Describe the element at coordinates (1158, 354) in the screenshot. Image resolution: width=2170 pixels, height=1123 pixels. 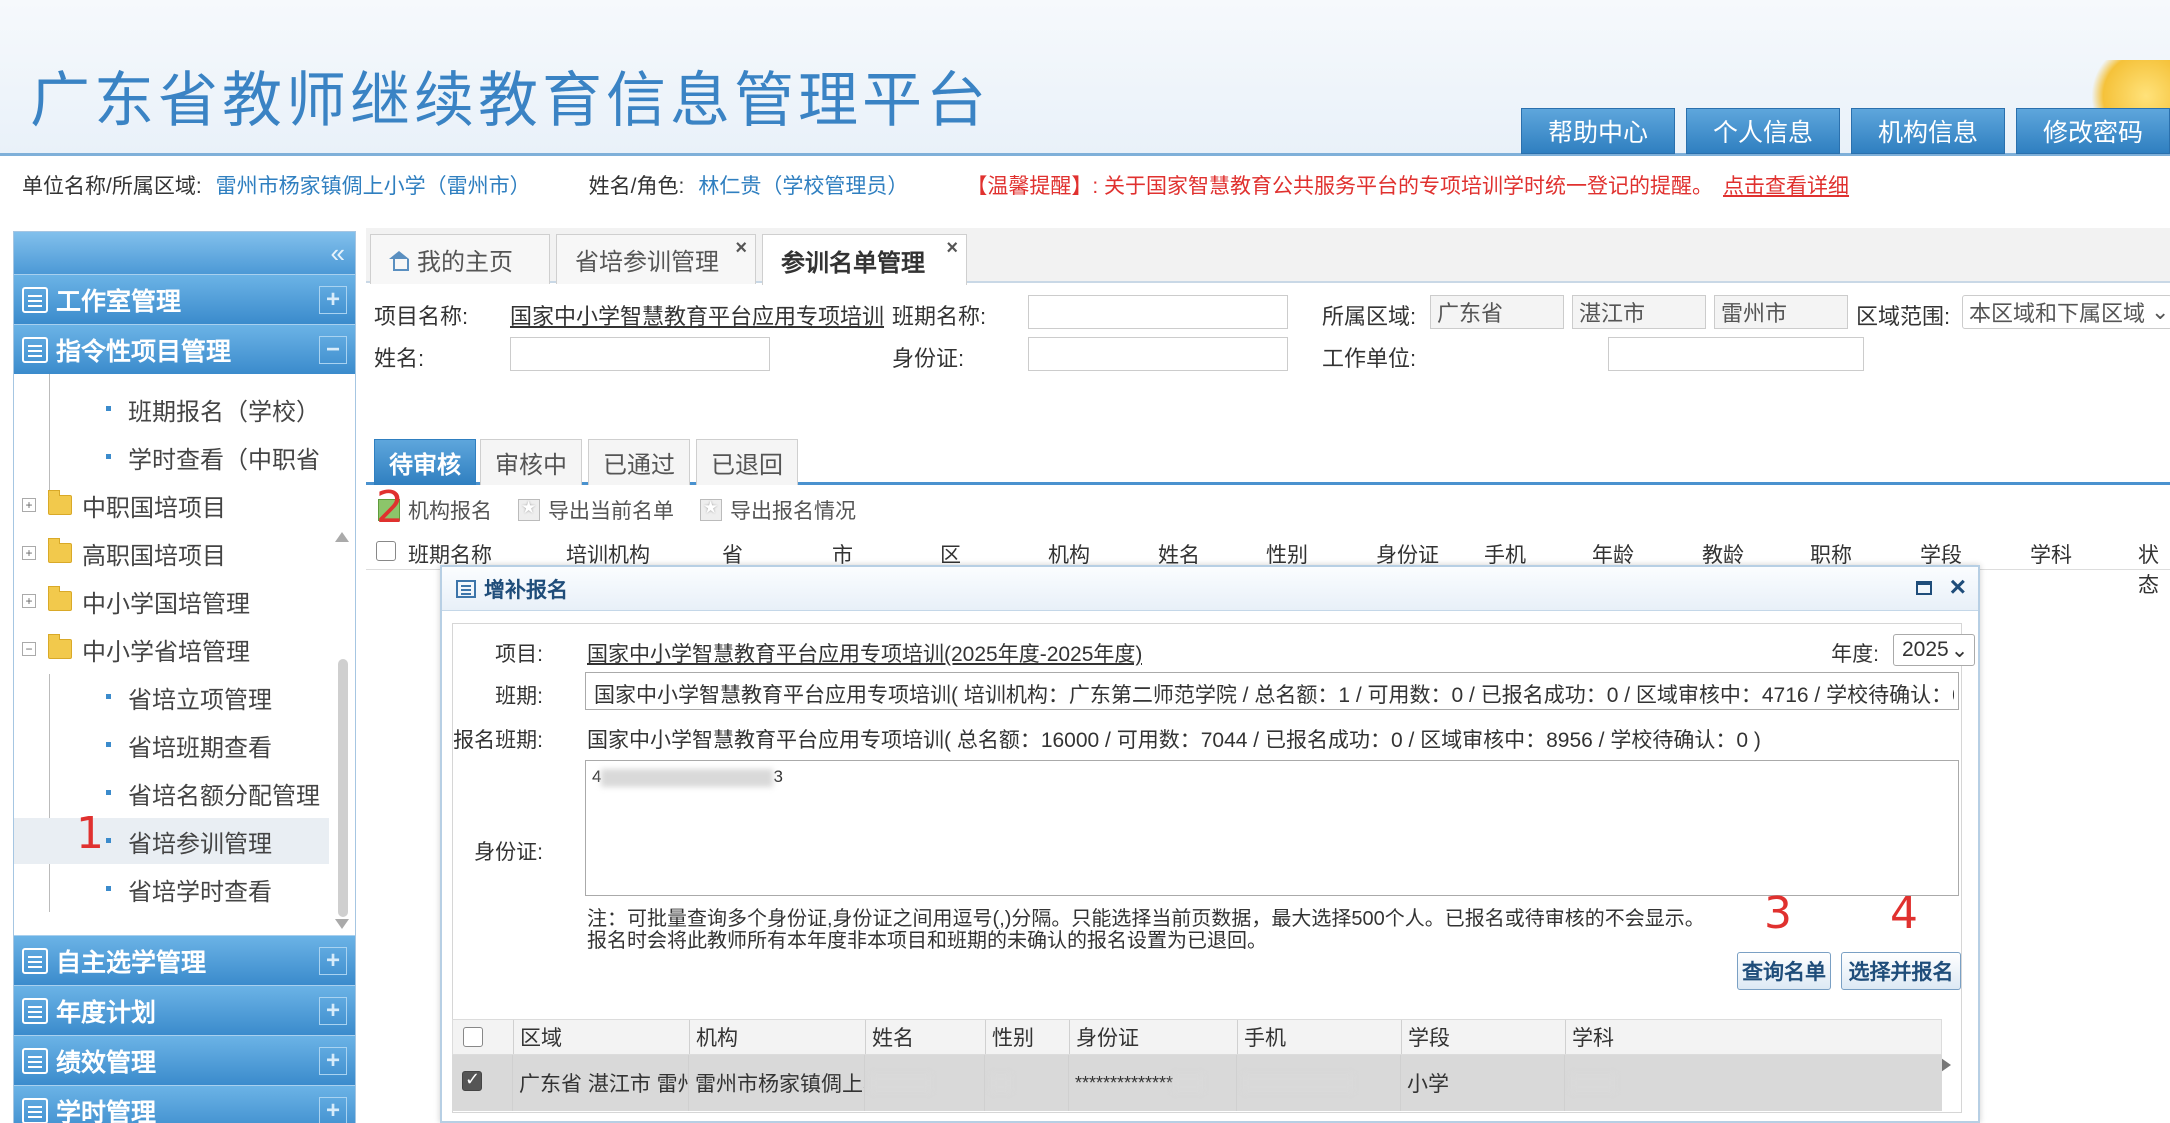
I see `id-card-input` at that location.